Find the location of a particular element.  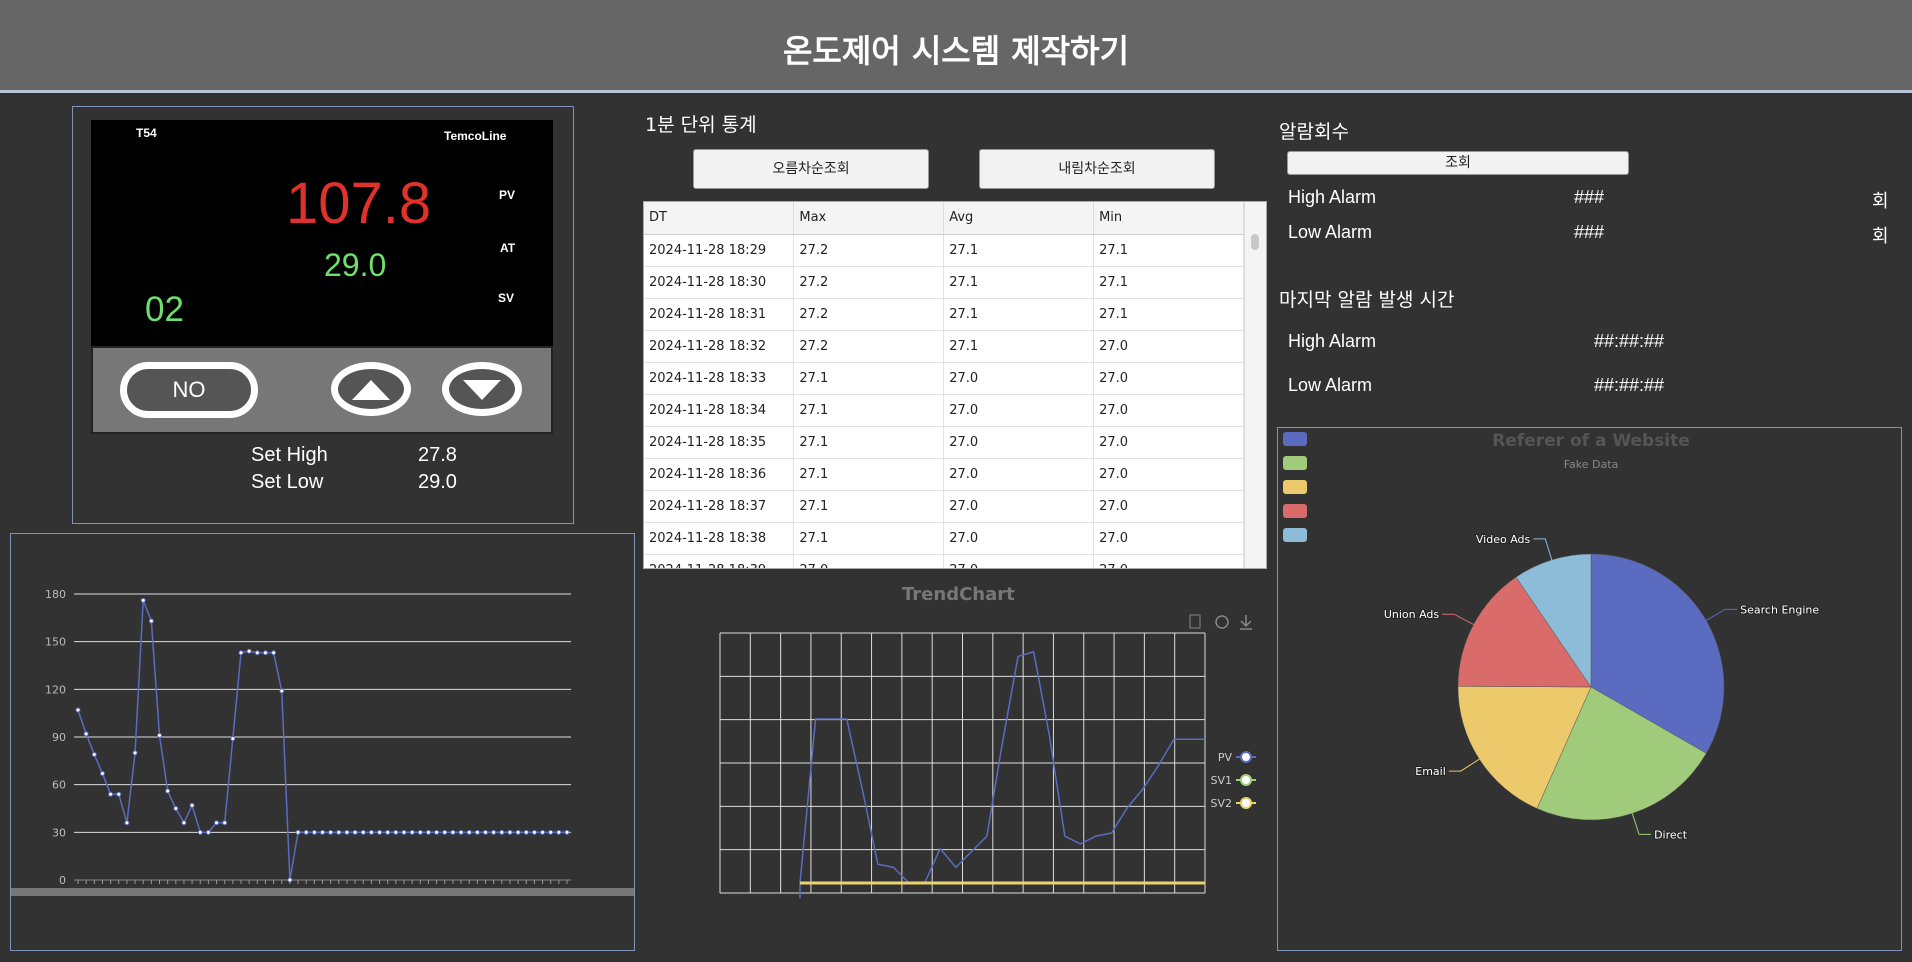

no-button: NO is located at coordinates (189, 390).